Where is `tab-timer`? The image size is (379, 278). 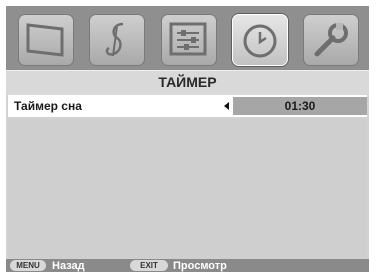 tab-timer is located at coordinates (260, 40).